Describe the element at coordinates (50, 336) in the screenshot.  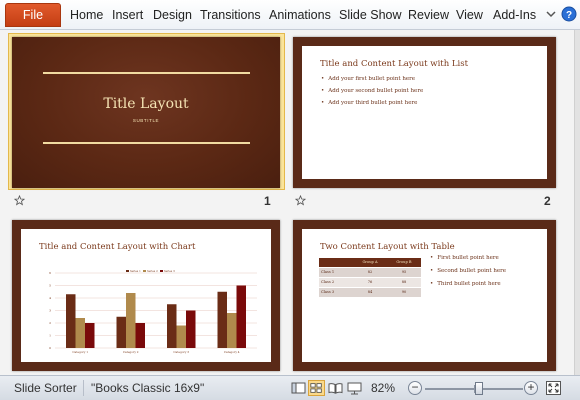
I see `chart-y-tick-label: 1` at that location.